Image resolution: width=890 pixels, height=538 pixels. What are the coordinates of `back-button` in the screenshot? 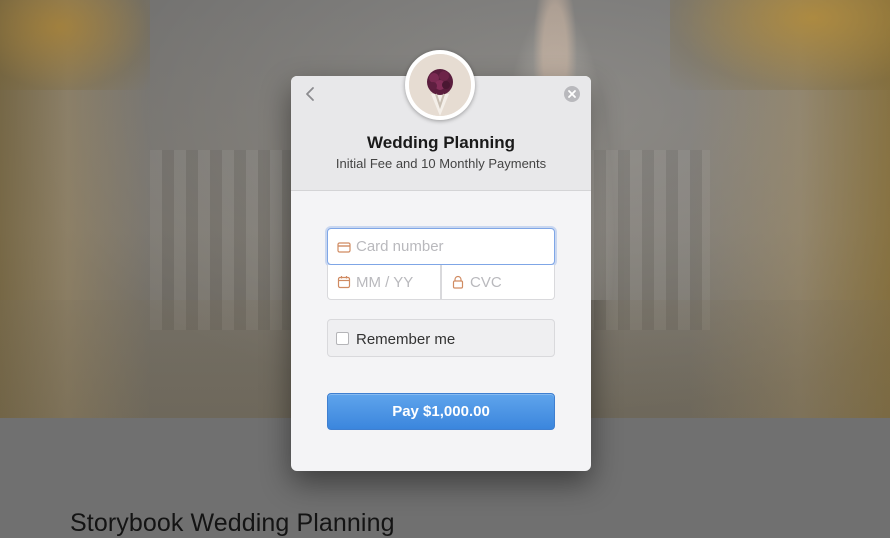 It's located at (311, 94).